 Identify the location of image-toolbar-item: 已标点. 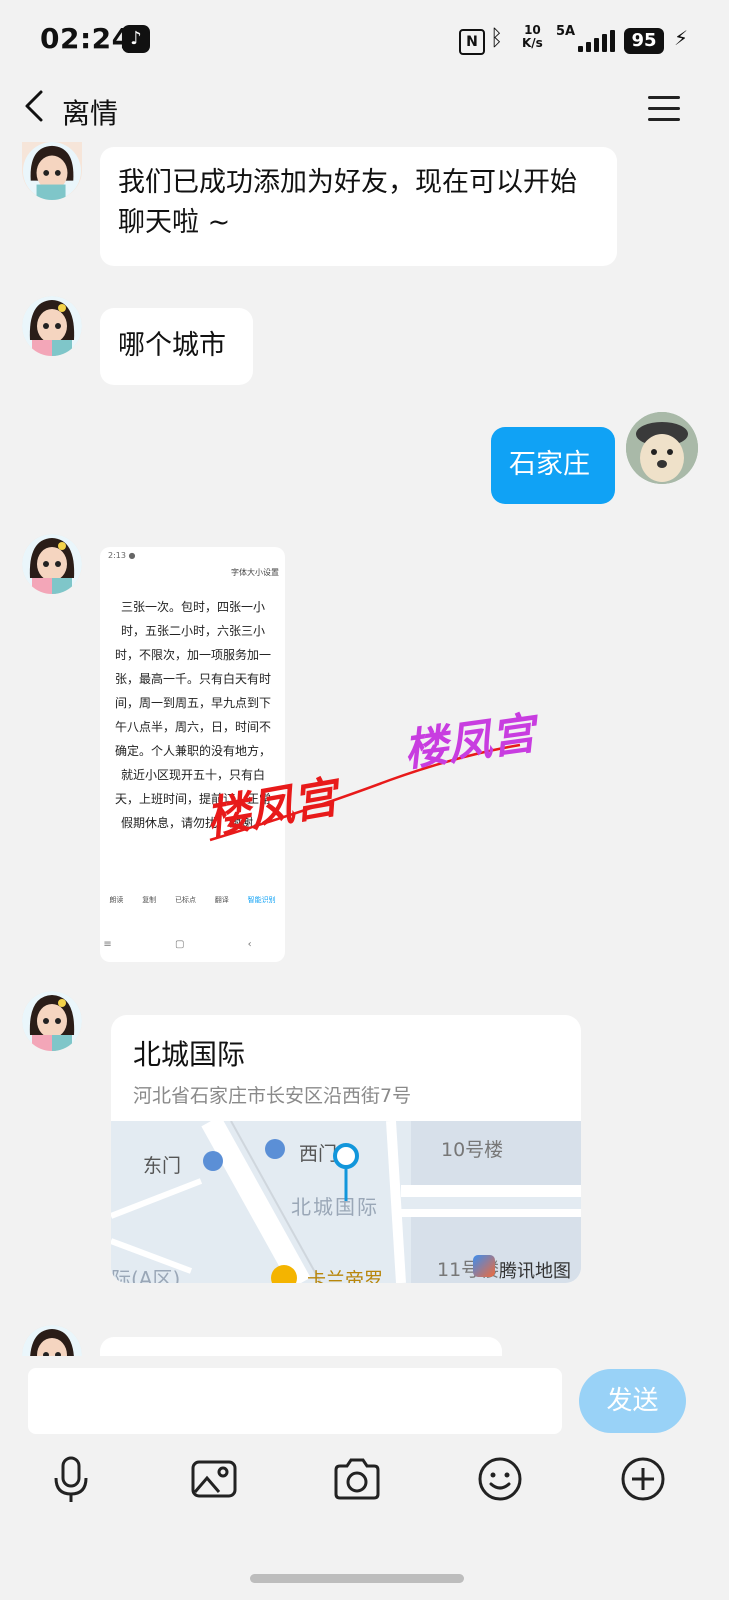
(185, 900).